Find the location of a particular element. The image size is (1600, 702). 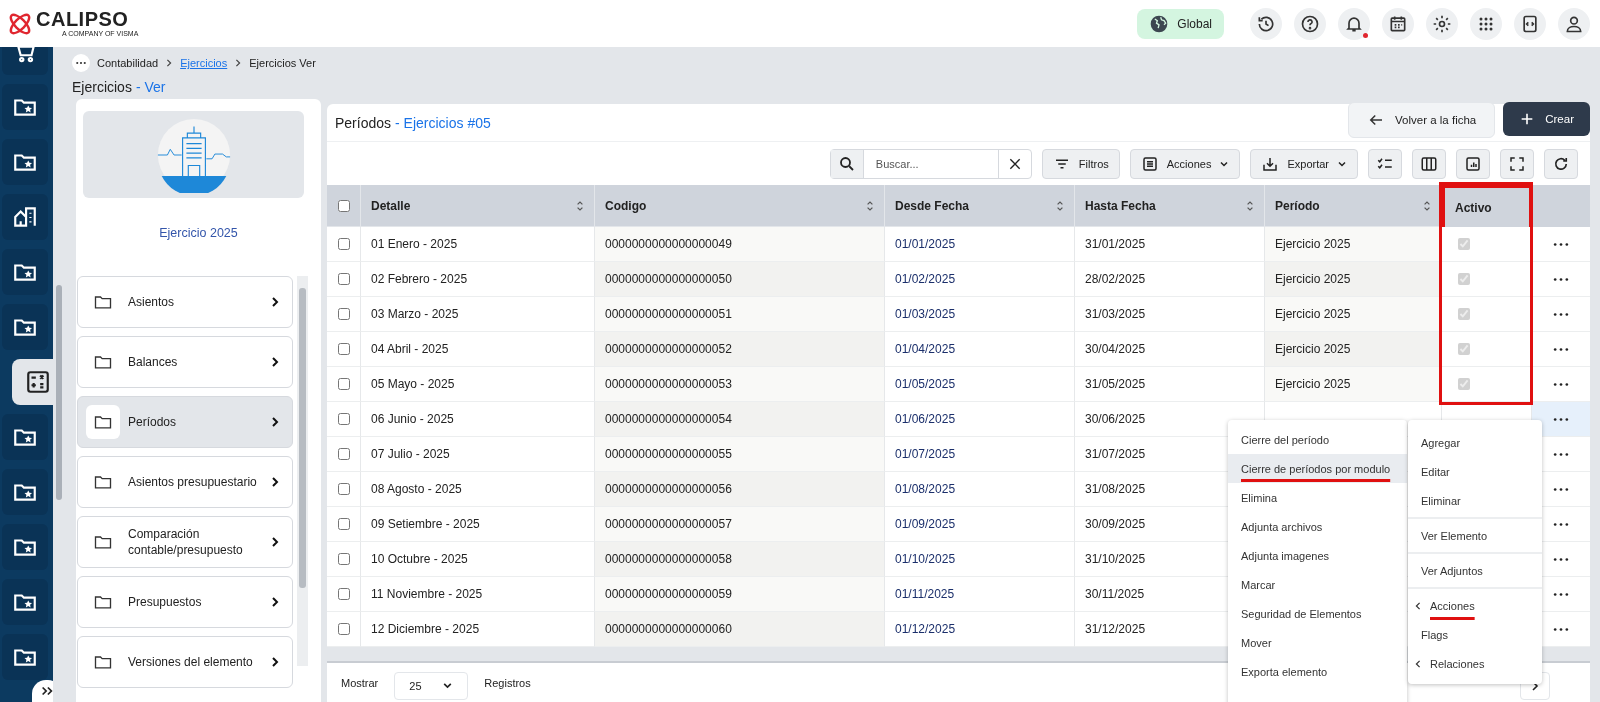

table-cell: 0000000000000000054 is located at coordinates (740, 419).